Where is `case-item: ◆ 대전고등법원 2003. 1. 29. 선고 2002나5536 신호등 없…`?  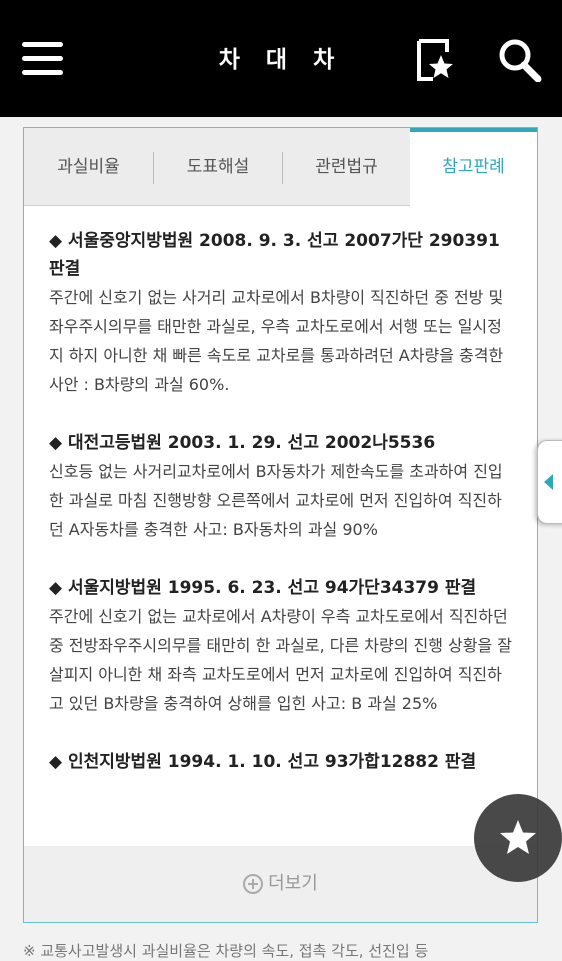
case-item: ◆ 대전고등법원 2003. 1. 29. 선고 2002나5536 신호등 없… is located at coordinates (282, 486).